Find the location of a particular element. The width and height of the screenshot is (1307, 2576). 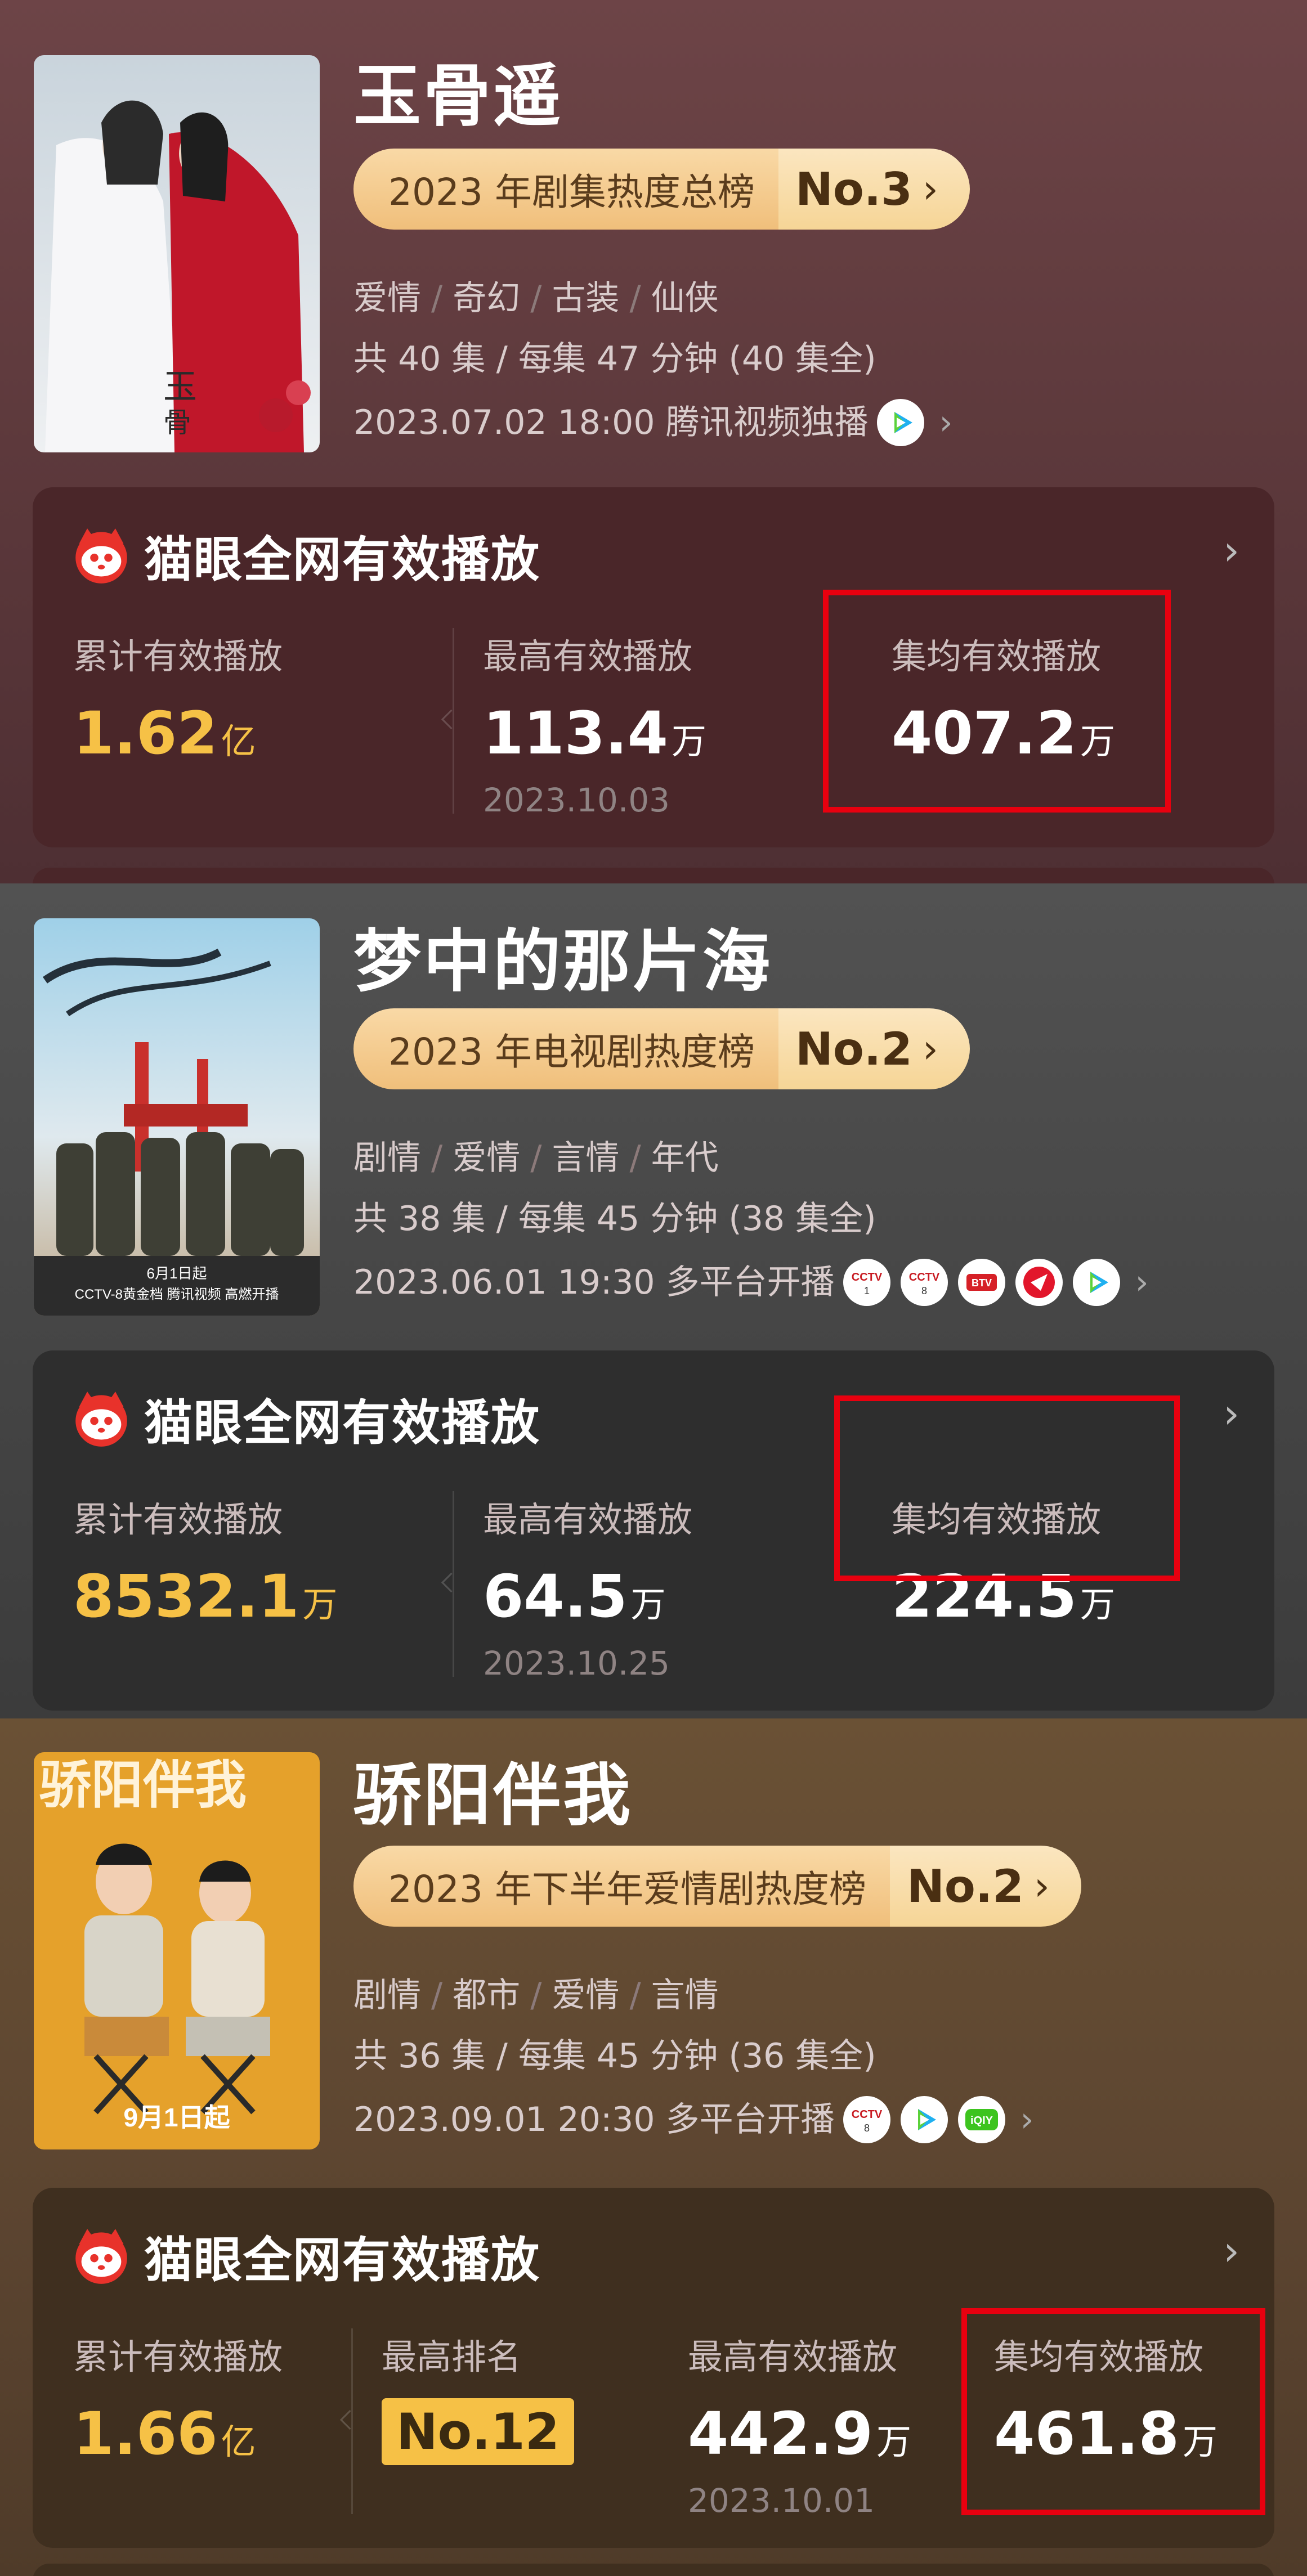

best-rank-badge: No.12 is located at coordinates (478, 2431).